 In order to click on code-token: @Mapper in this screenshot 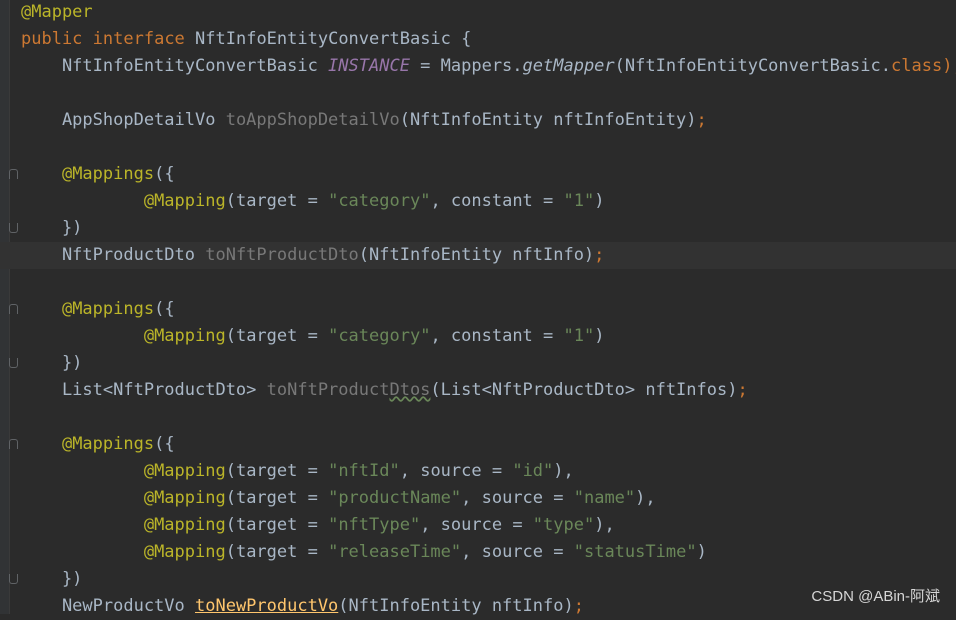, I will do `click(57, 12)`.